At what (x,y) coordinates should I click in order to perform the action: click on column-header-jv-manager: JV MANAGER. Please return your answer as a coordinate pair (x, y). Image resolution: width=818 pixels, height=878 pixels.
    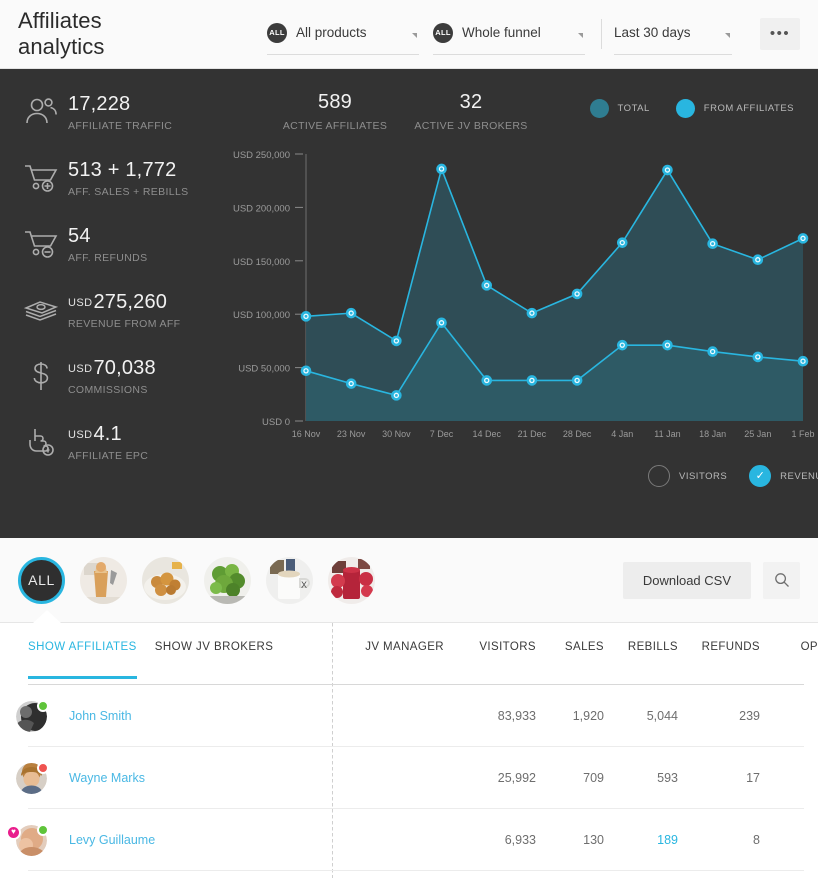
    Looking at the image, I should click on (388, 647).